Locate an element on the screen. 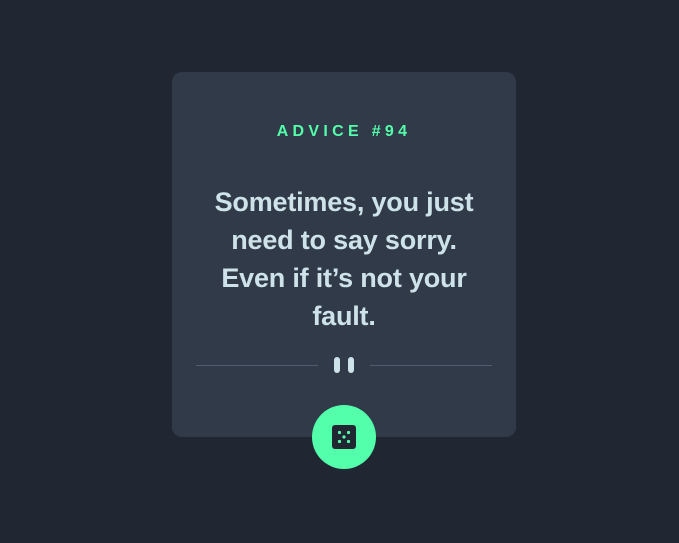 This screenshot has width=679, height=543. divider-line-right is located at coordinates (431, 365).